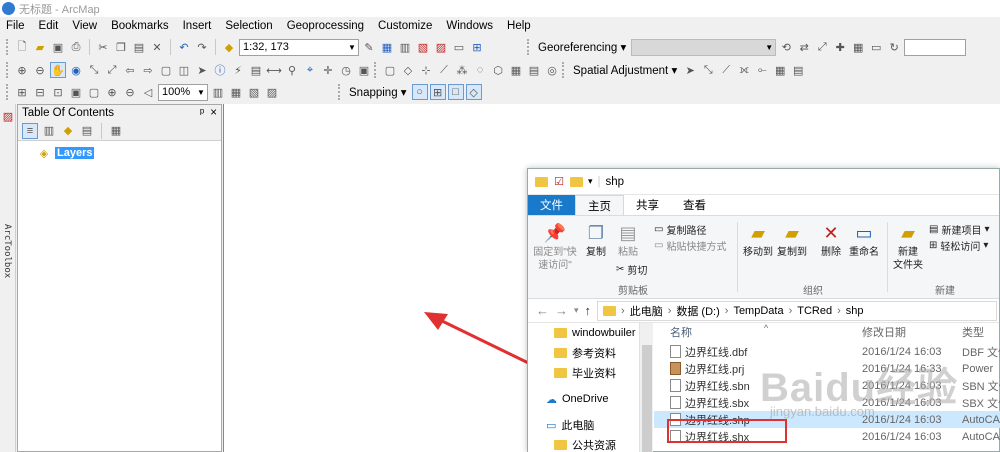  Describe the element at coordinates (473, 92) in the screenshot. I see `edge-snapping-icon: ◇` at that location.